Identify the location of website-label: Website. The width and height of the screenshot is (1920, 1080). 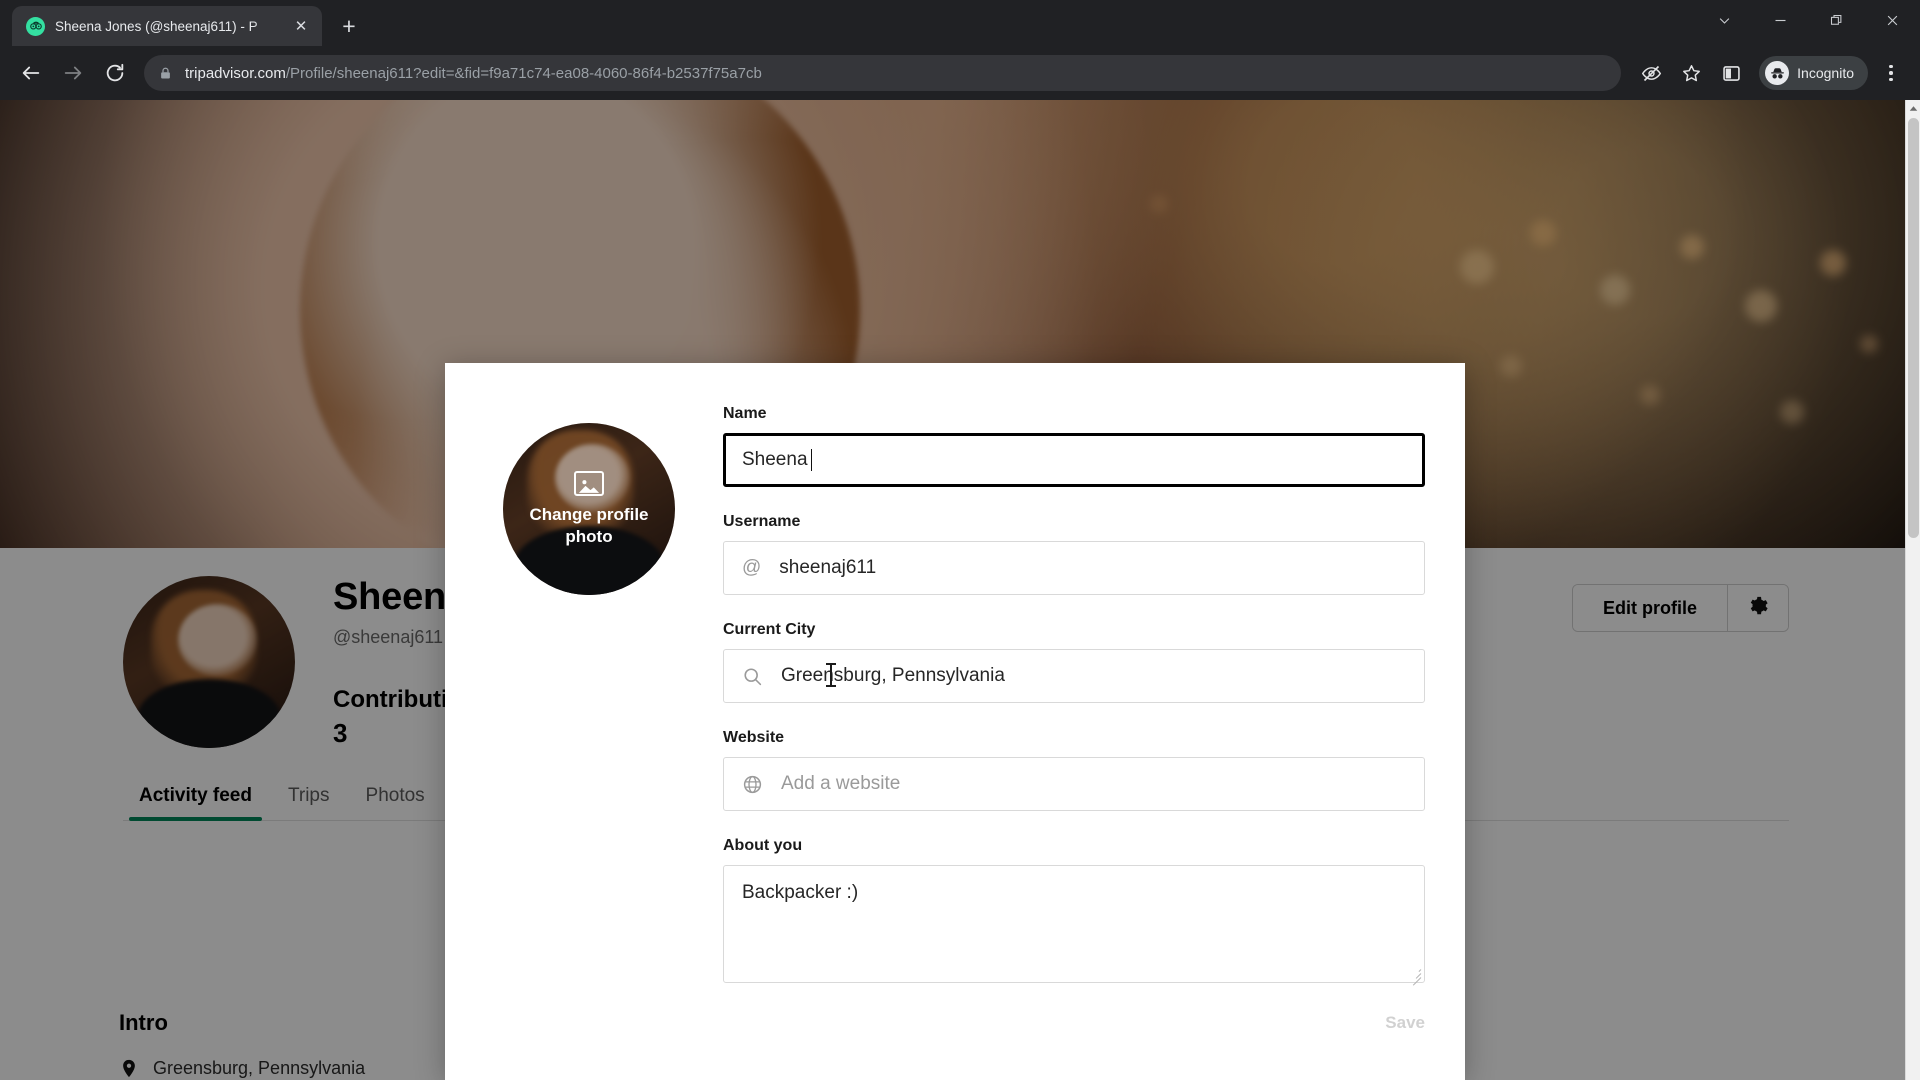
(754, 737).